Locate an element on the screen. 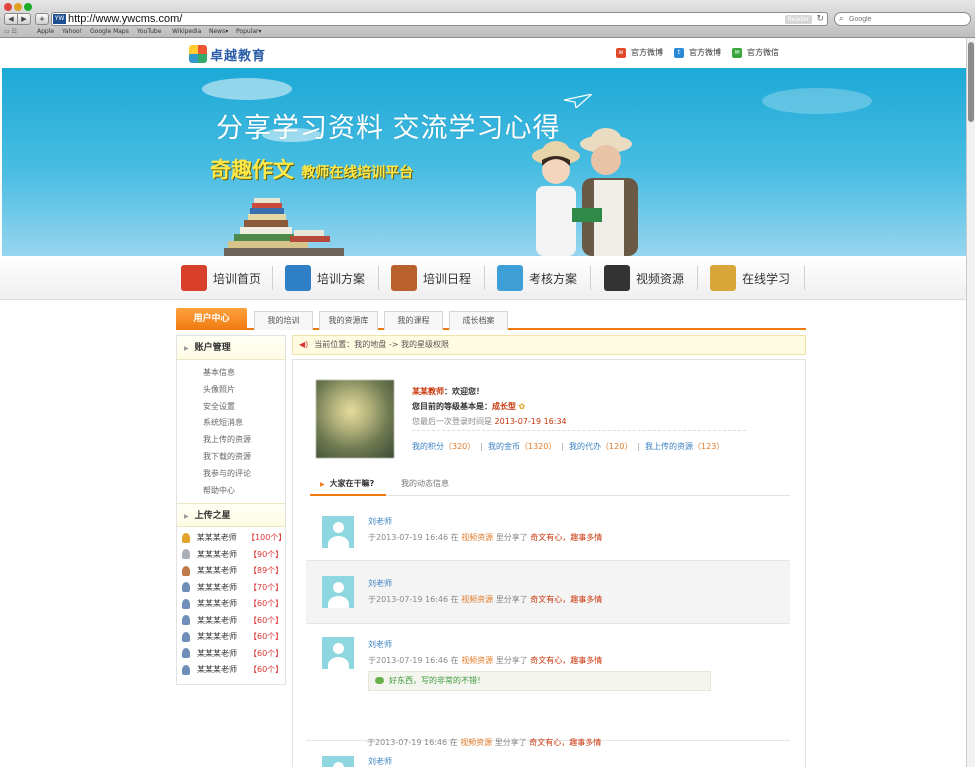  address-bar: YW http://www.ywcms.com/ Reader ↻ is located at coordinates (439, 19).